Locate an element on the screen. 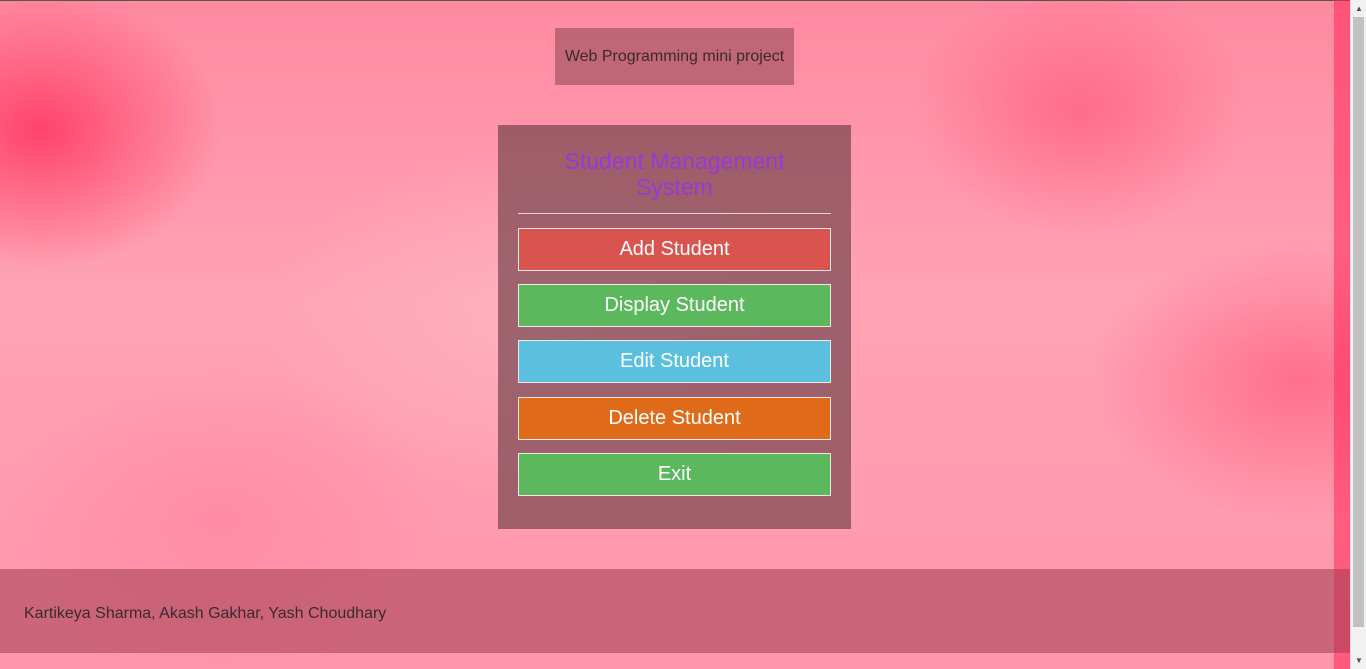 The width and height of the screenshot is (1366, 669). display-student-button: Display Student is located at coordinates (674, 305).